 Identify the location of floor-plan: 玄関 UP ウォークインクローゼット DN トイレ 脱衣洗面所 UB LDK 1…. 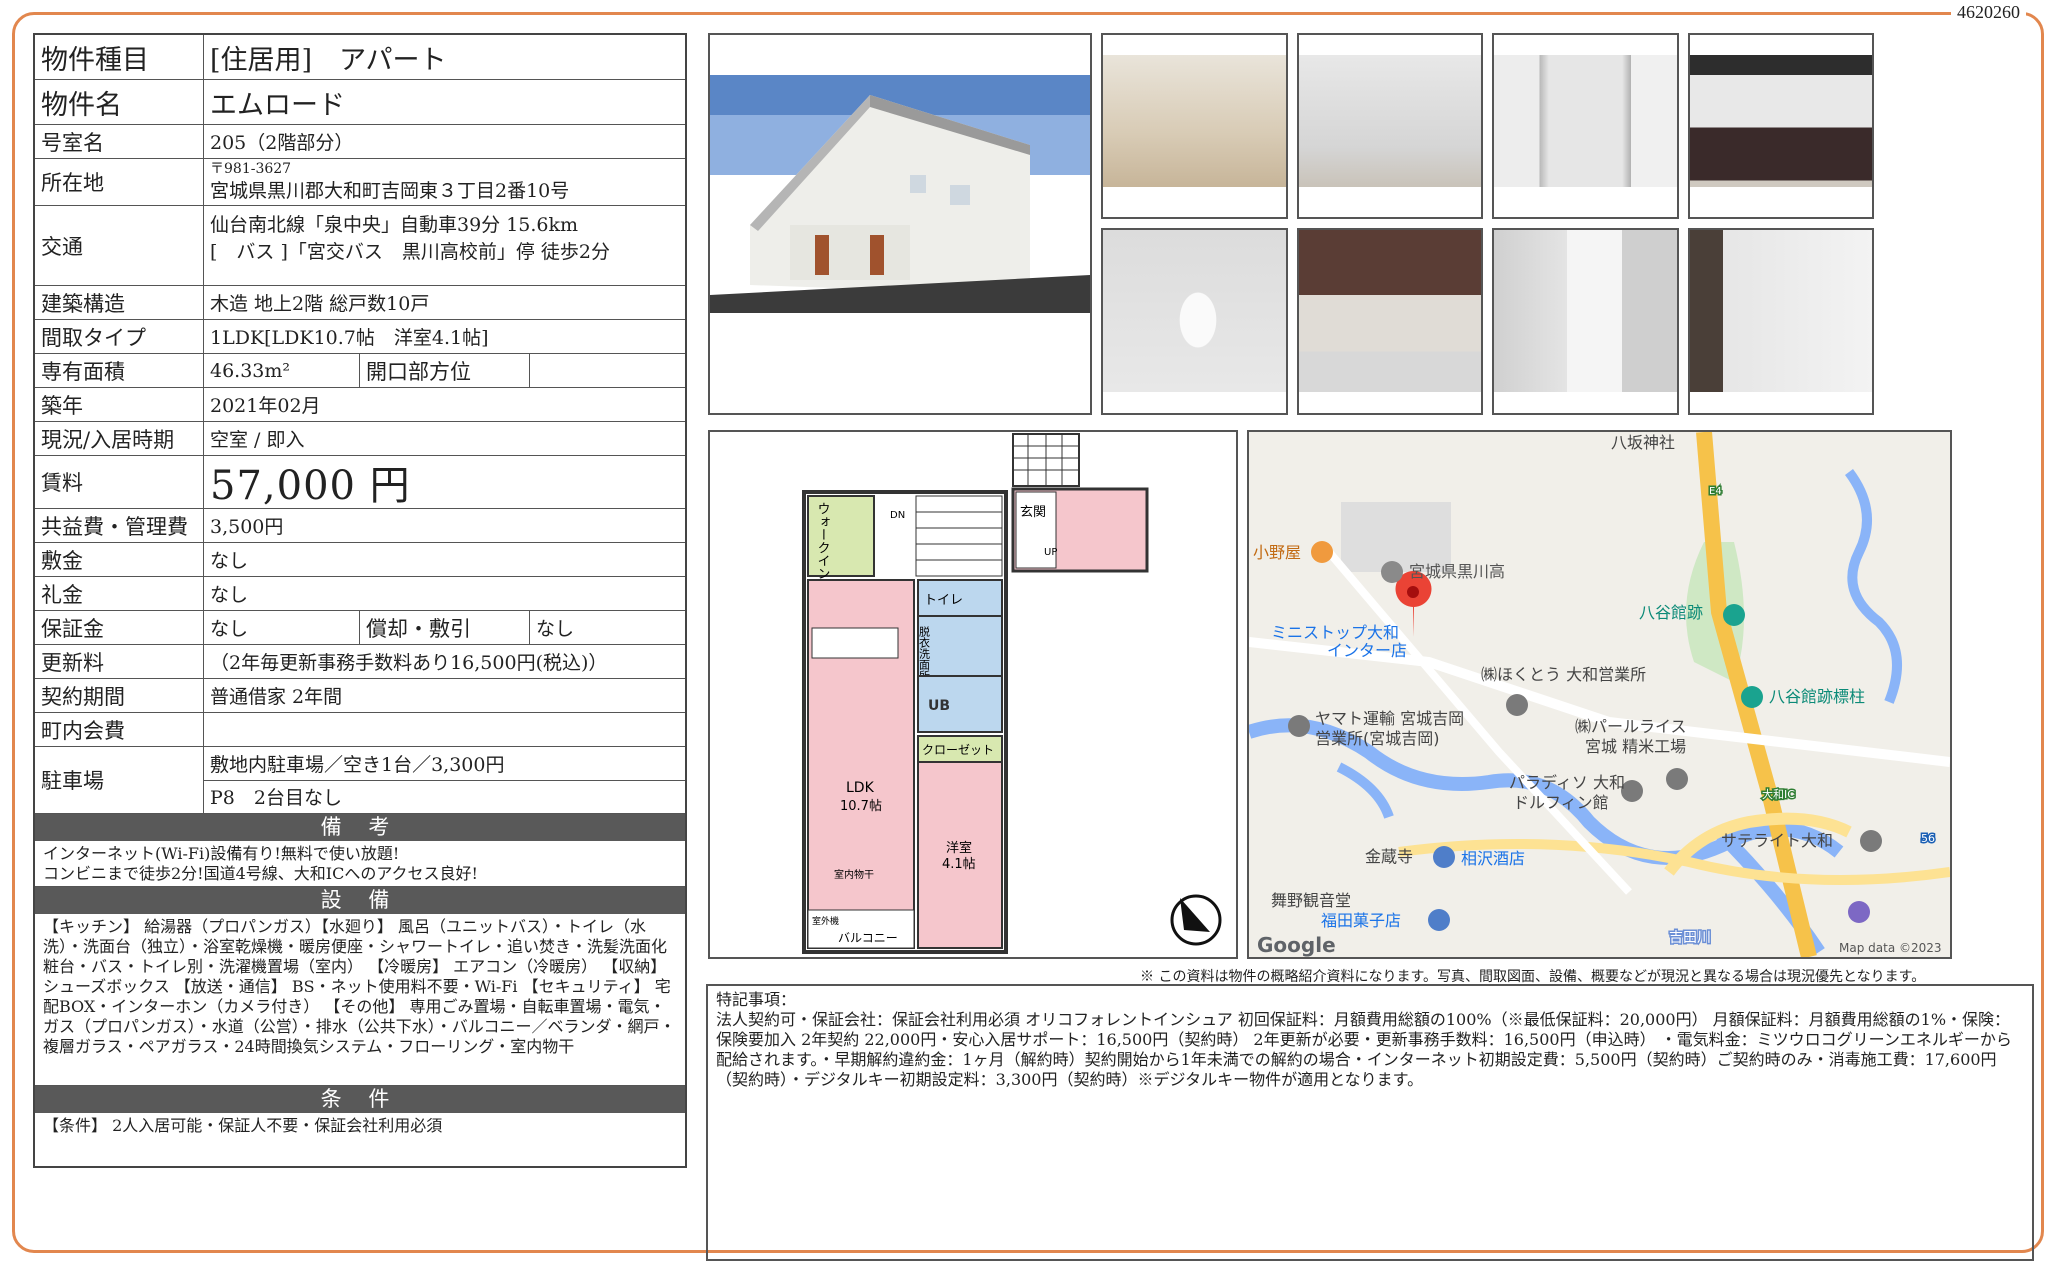
(973, 694).